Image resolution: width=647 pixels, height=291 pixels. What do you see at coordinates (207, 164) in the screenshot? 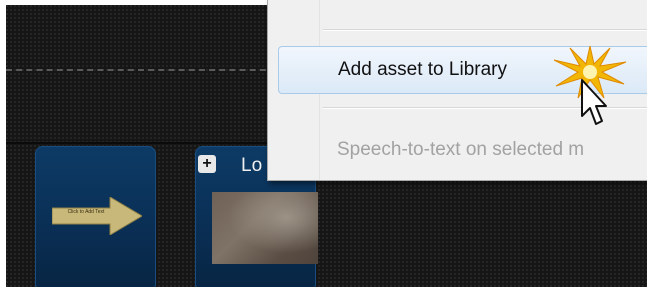
I see `plus-icon: +` at bounding box center [207, 164].